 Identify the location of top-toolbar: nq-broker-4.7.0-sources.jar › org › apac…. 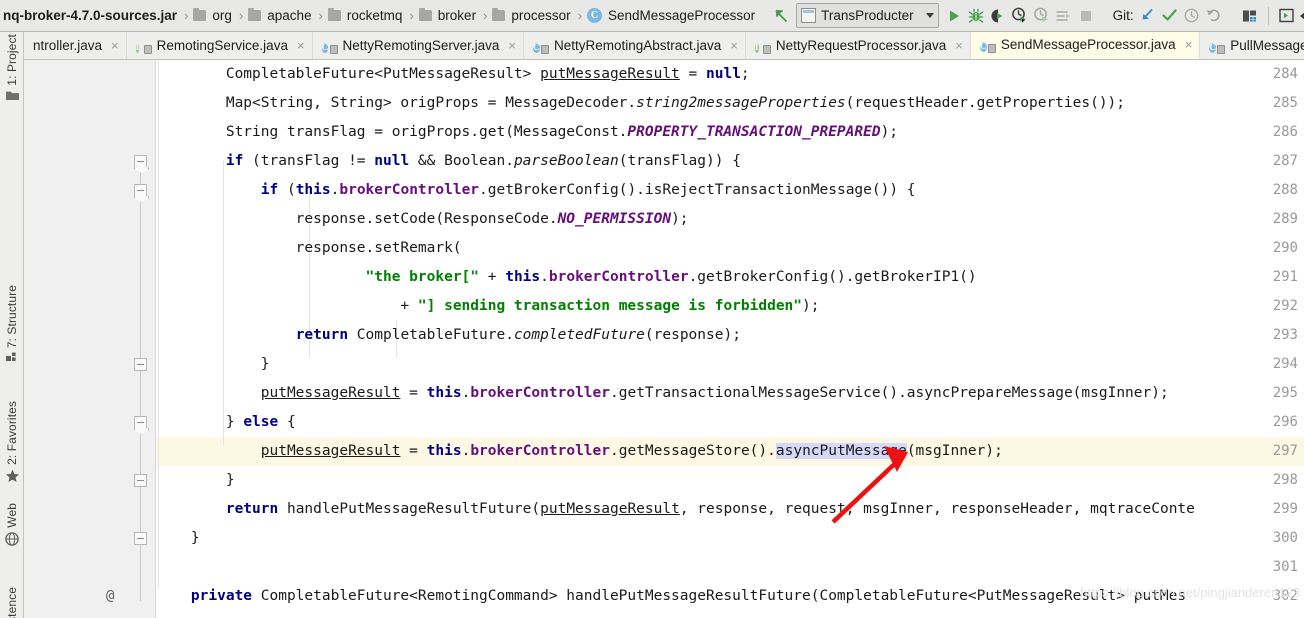
(652, 16).